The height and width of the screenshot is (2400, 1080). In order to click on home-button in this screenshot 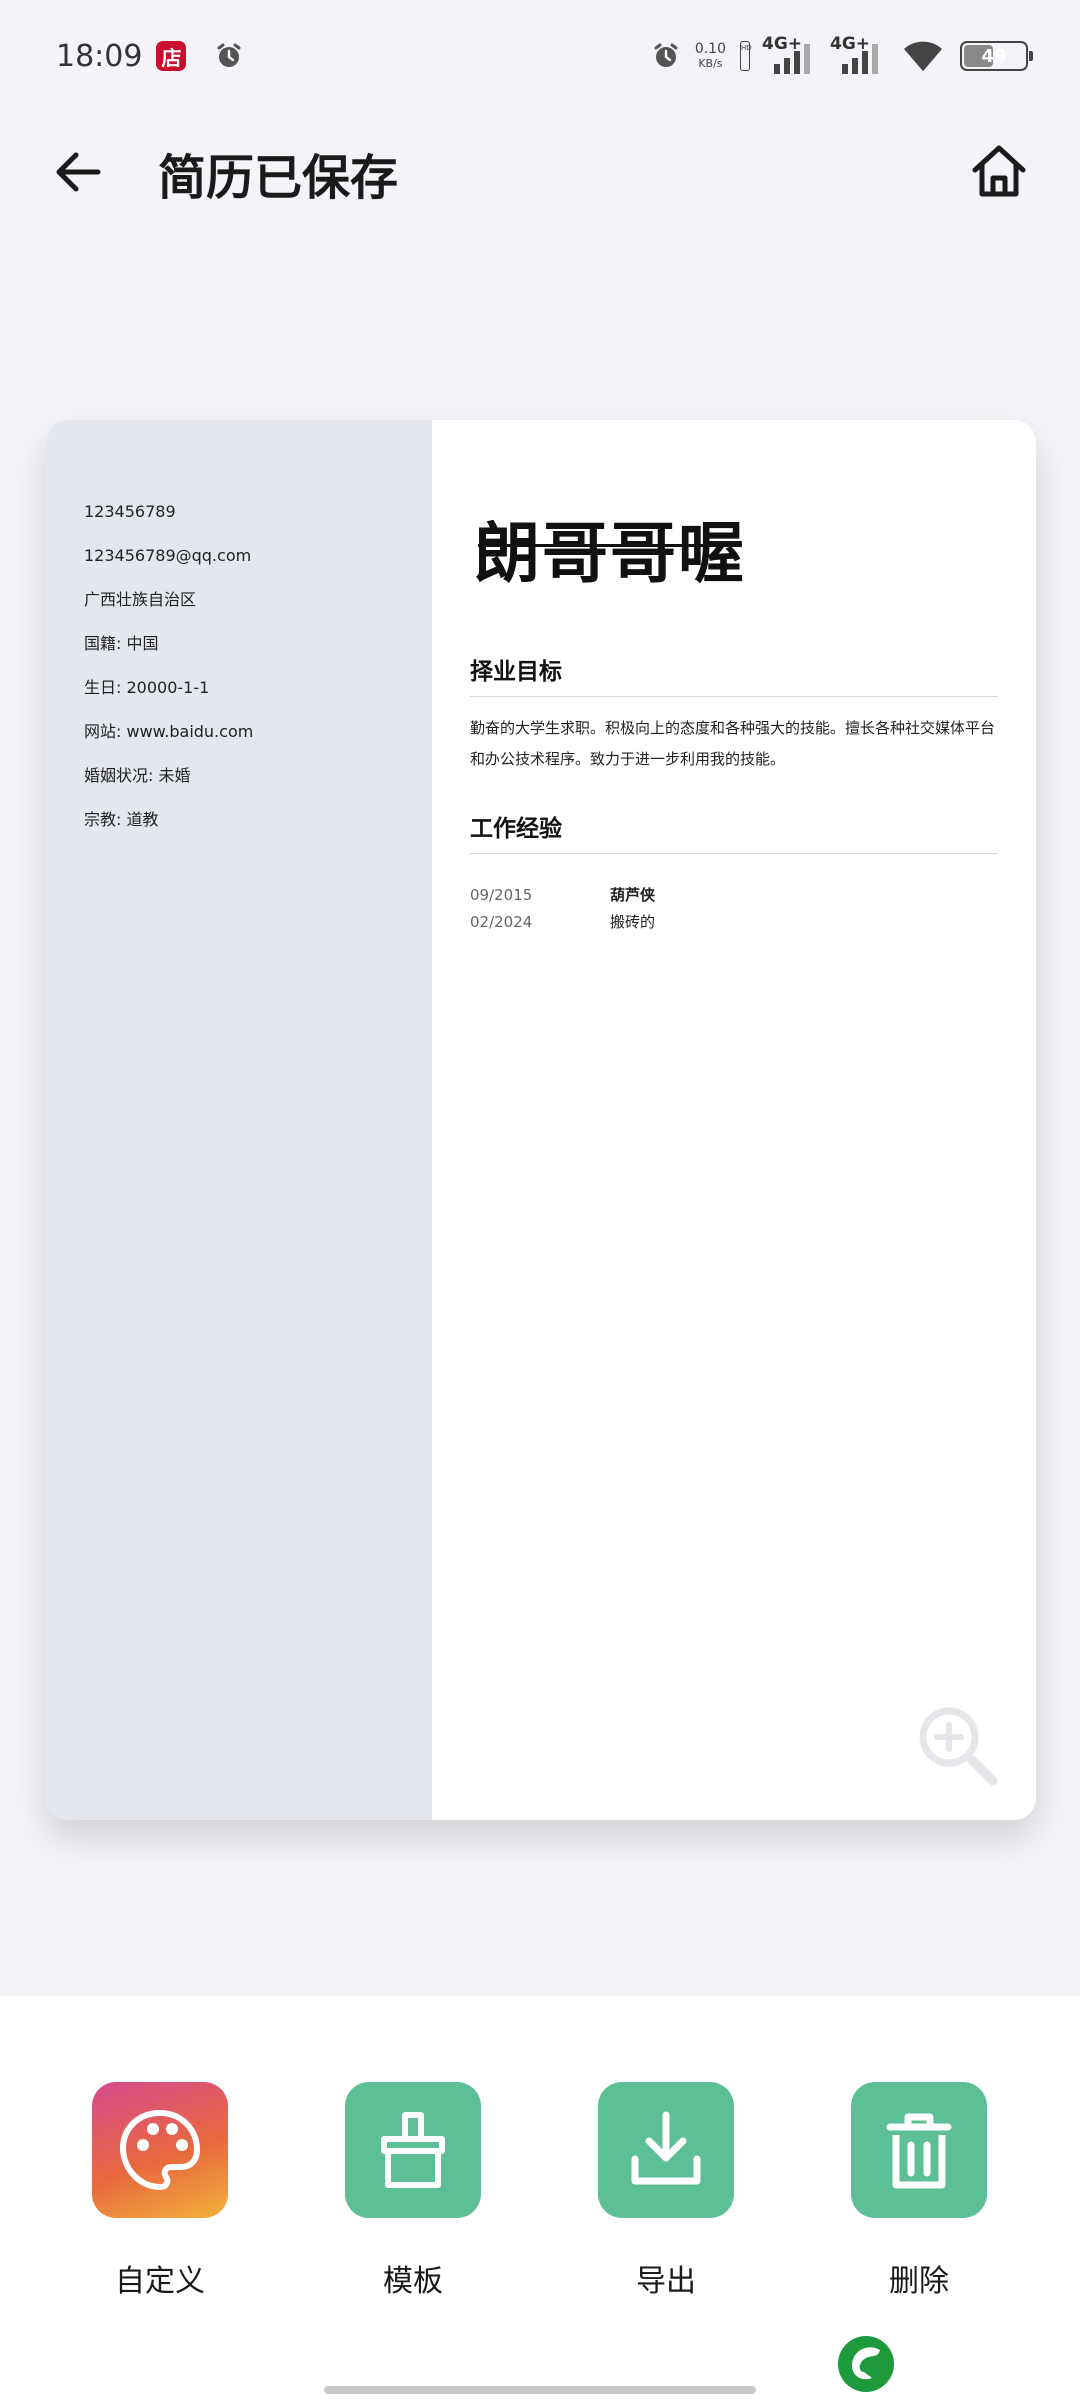, I will do `click(999, 171)`.